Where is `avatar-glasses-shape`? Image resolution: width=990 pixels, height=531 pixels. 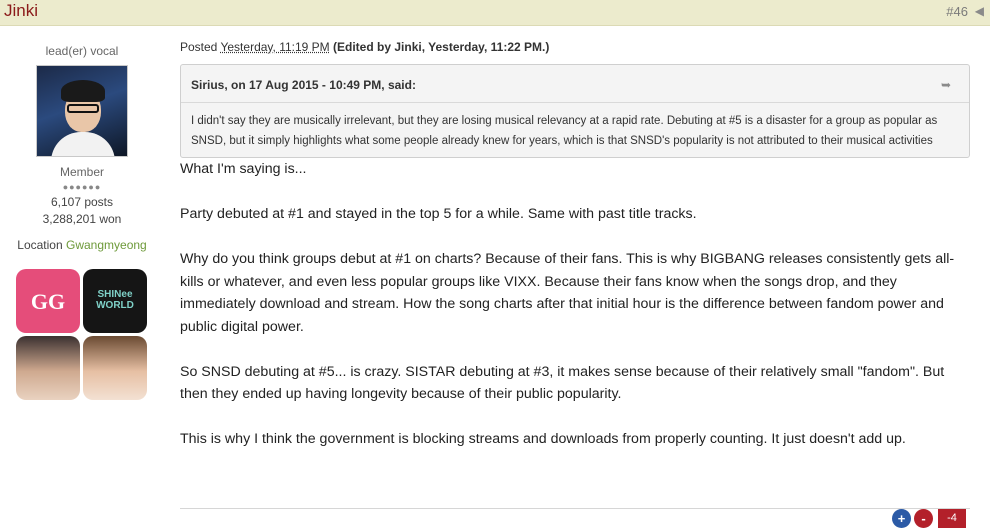 avatar-glasses-shape is located at coordinates (83, 108).